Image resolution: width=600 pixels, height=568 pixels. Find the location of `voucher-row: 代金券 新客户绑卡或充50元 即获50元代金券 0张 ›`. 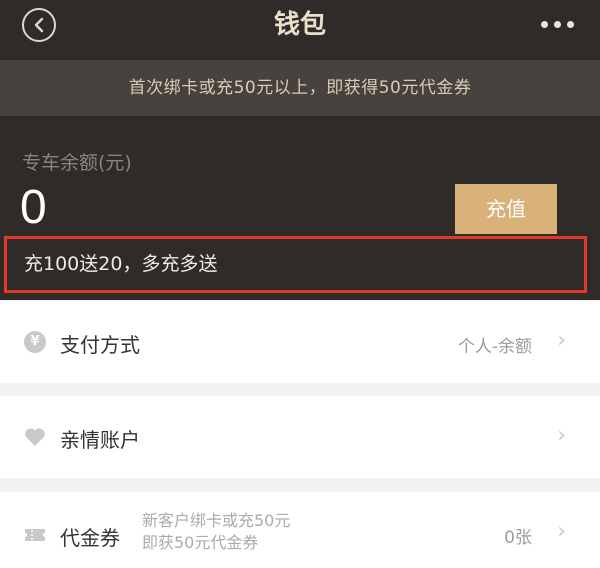

voucher-row: 代金券 新客户绑卡或充50元 即获50元代金券 0张 › is located at coordinates (300, 530).